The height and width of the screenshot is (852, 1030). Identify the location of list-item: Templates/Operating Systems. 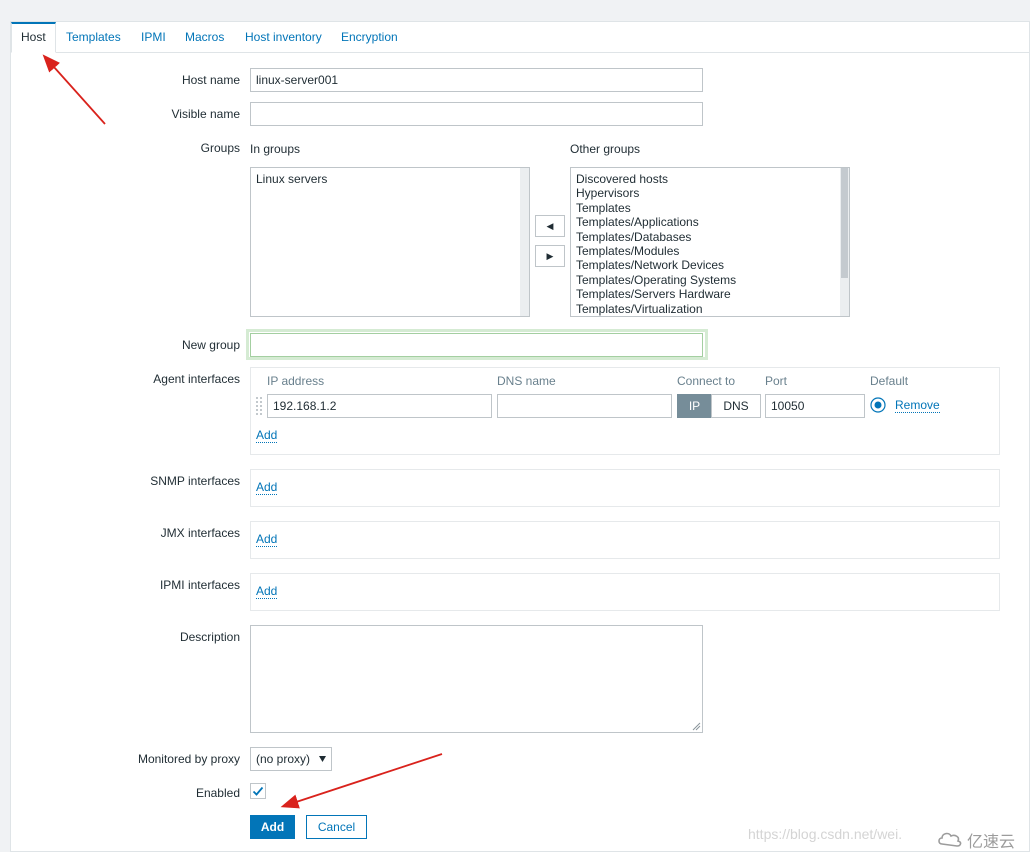
(710, 280).